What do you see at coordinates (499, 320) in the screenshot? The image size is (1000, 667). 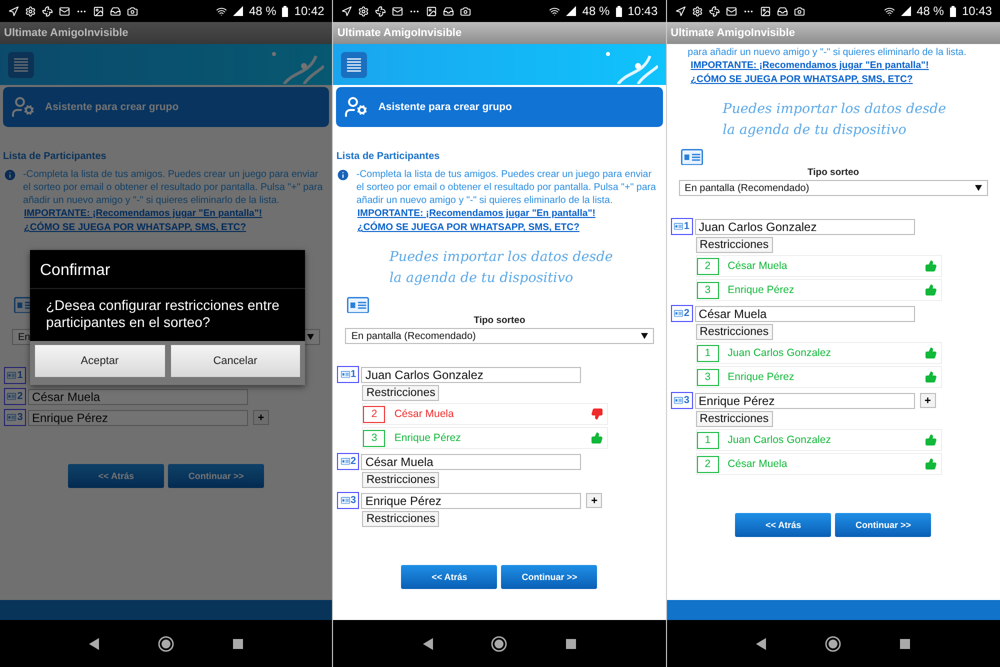 I see `draw-type-label: Tipo sorteo` at bounding box center [499, 320].